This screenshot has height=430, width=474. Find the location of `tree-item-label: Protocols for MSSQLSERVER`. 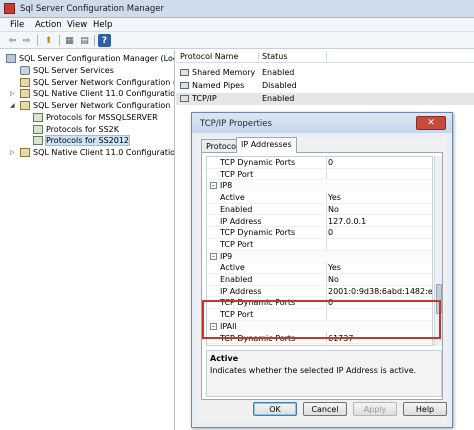

tree-item-label: Protocols for MSSQLSERVER is located at coordinates (102, 117).